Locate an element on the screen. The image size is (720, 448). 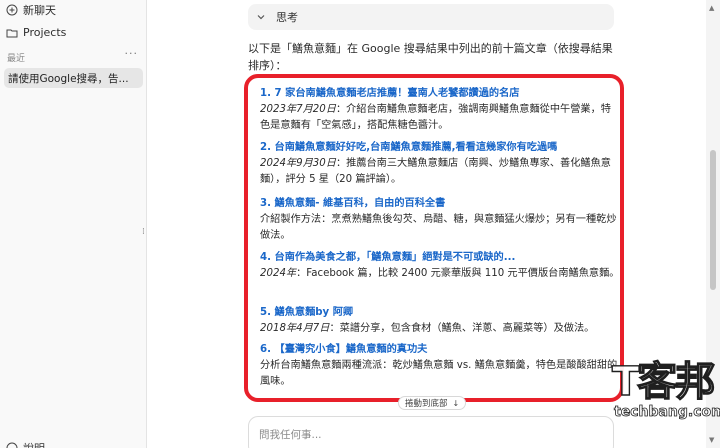
new-chat-label: 新聊天 is located at coordinates (39, 10).